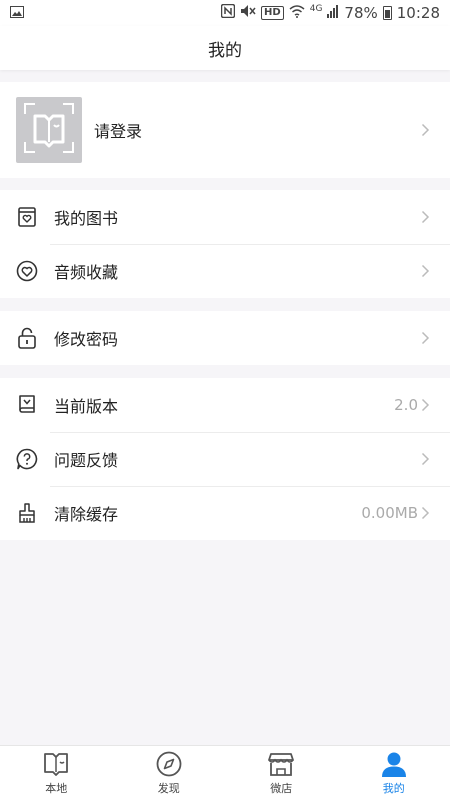 This screenshot has height=800, width=450. Describe the element at coordinates (86, 514) in the screenshot. I see `menu-item-label: 清除缓存` at that location.